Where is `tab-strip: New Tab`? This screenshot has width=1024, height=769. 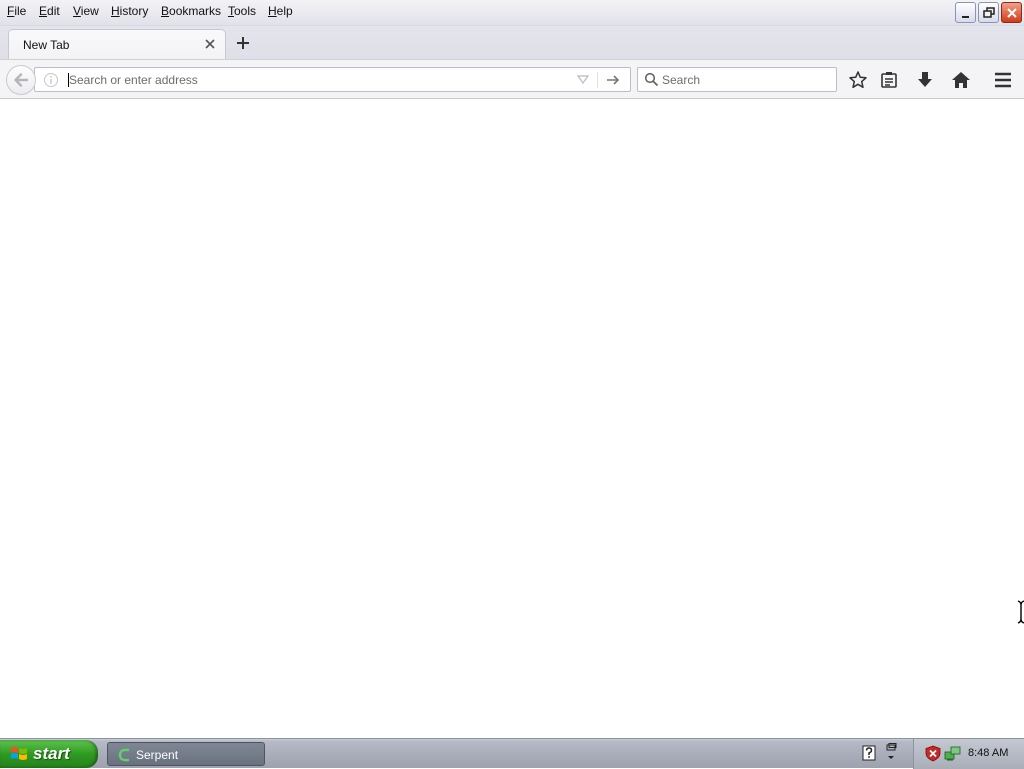
tab-strip: New Tab is located at coordinates (512, 42).